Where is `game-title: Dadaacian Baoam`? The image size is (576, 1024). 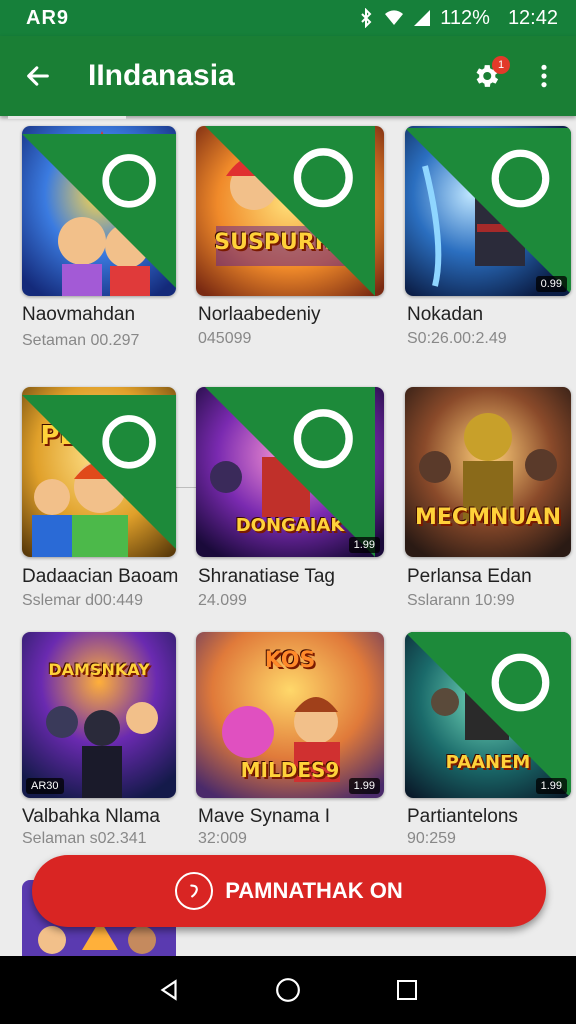
game-title: Dadaacian Baoam is located at coordinates (100, 576).